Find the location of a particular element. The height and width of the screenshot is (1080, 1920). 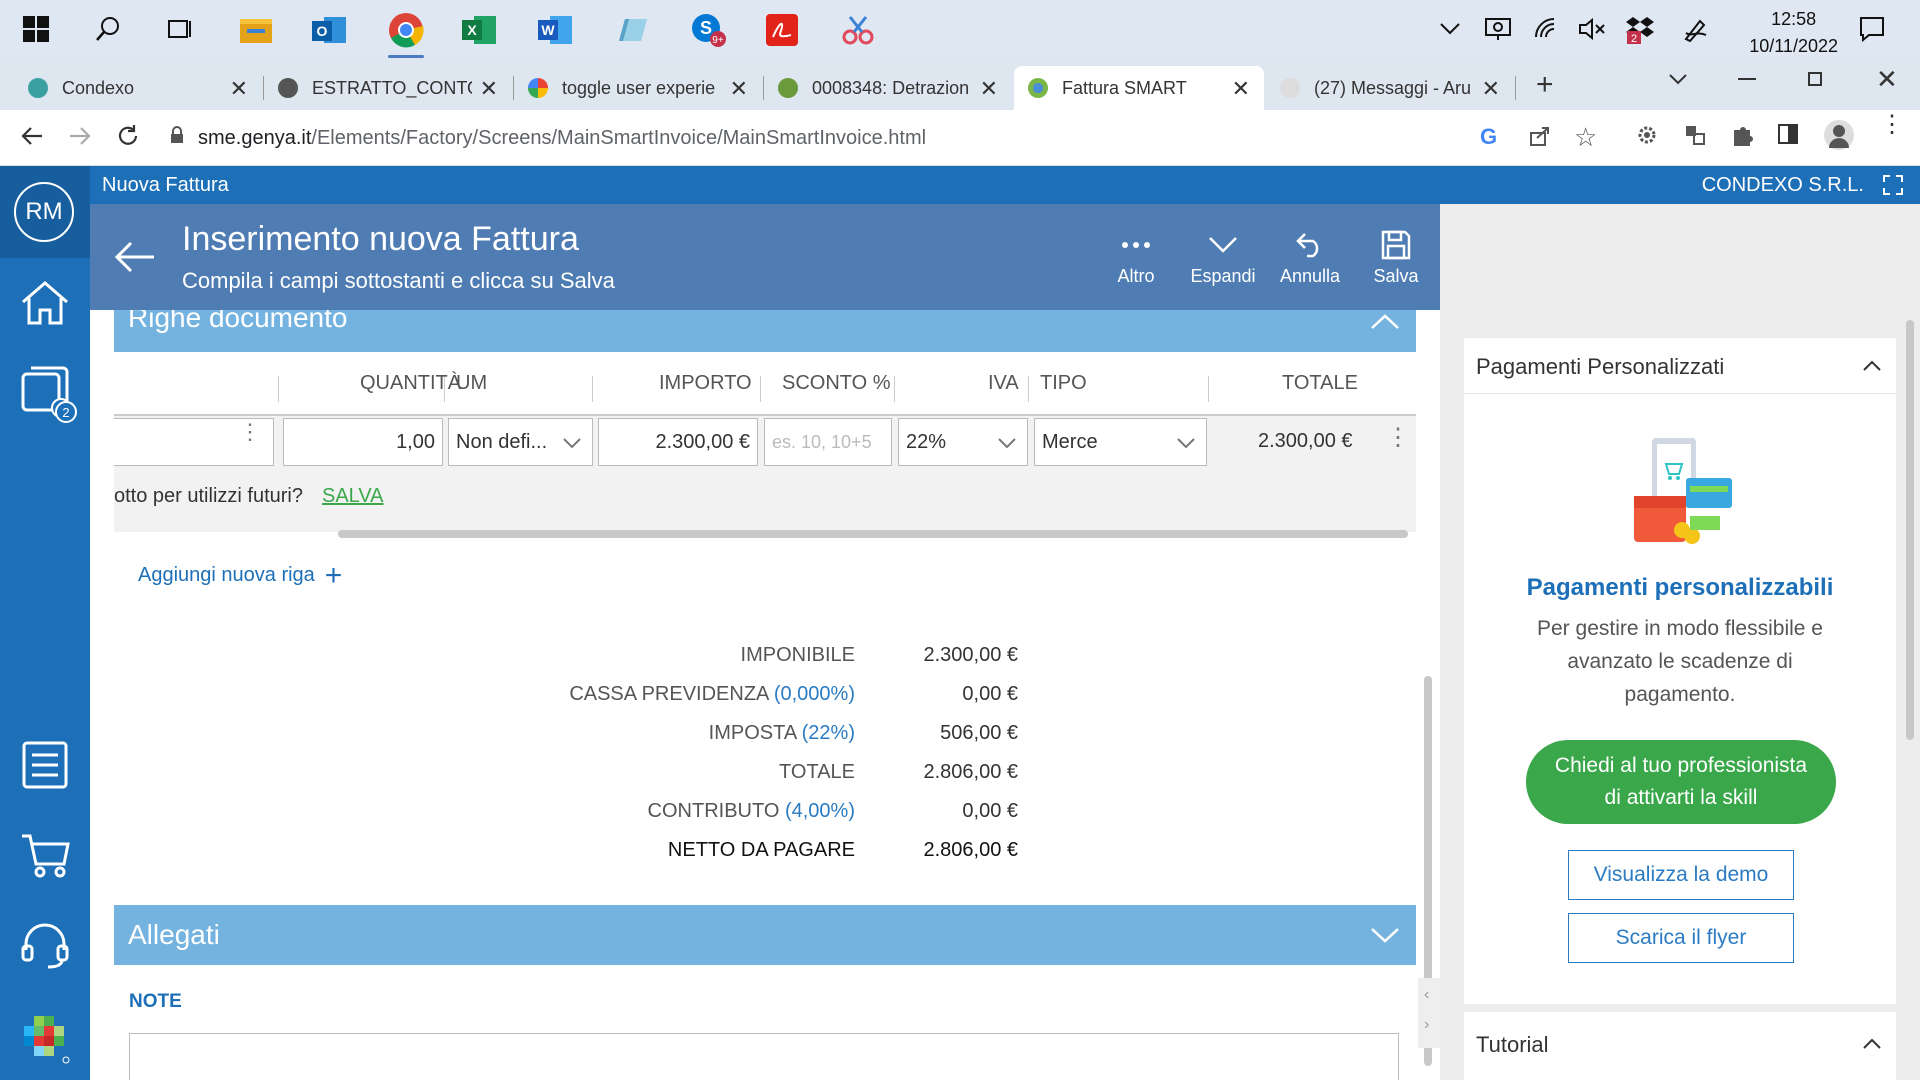

note-textarea is located at coordinates (764, 1056).